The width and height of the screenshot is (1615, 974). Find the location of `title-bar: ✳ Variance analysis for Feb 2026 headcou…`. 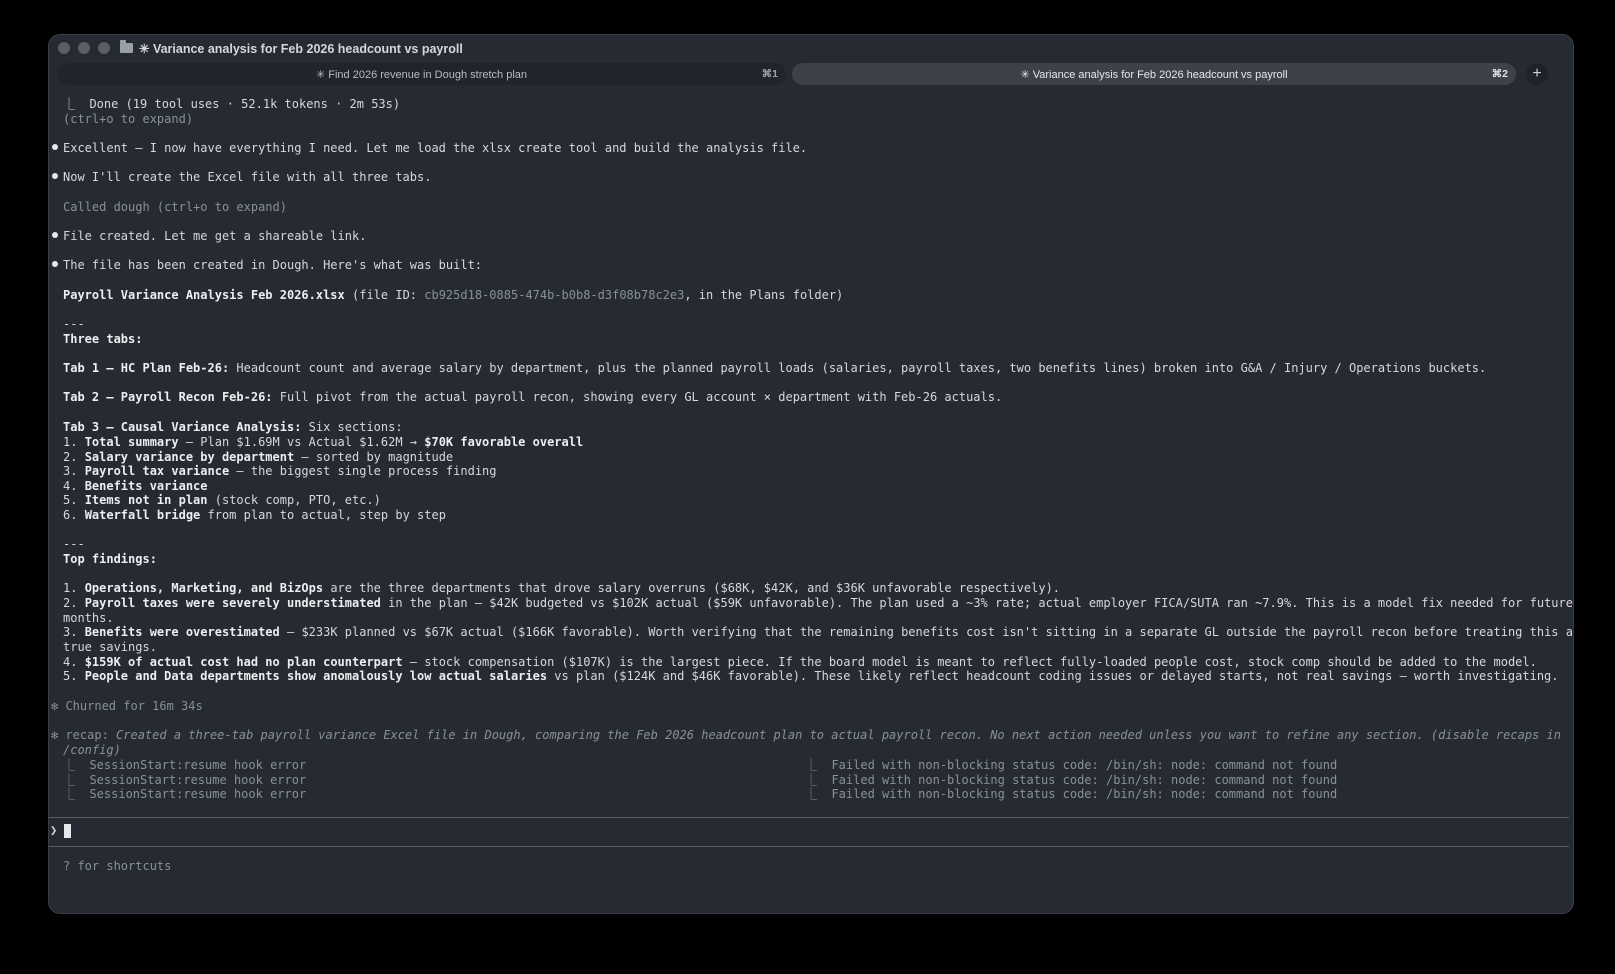

title-bar: ✳ Variance analysis for Feb 2026 headcou… is located at coordinates (811, 48).